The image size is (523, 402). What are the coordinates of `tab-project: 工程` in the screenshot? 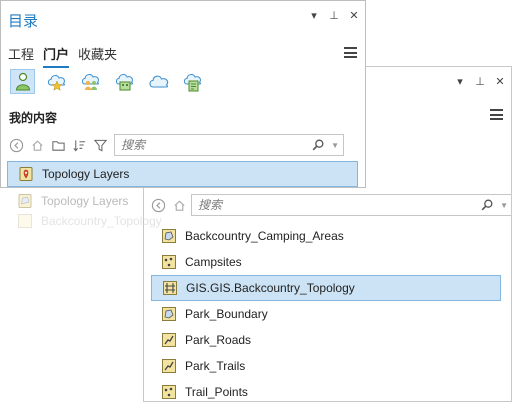 It's located at (21, 55).